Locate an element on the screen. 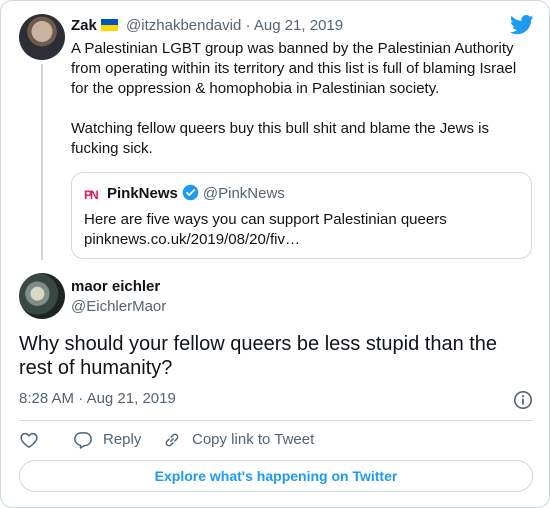 This screenshot has width=550, height=508. copy-link-button: Copy link to Tweet is located at coordinates (247, 440).